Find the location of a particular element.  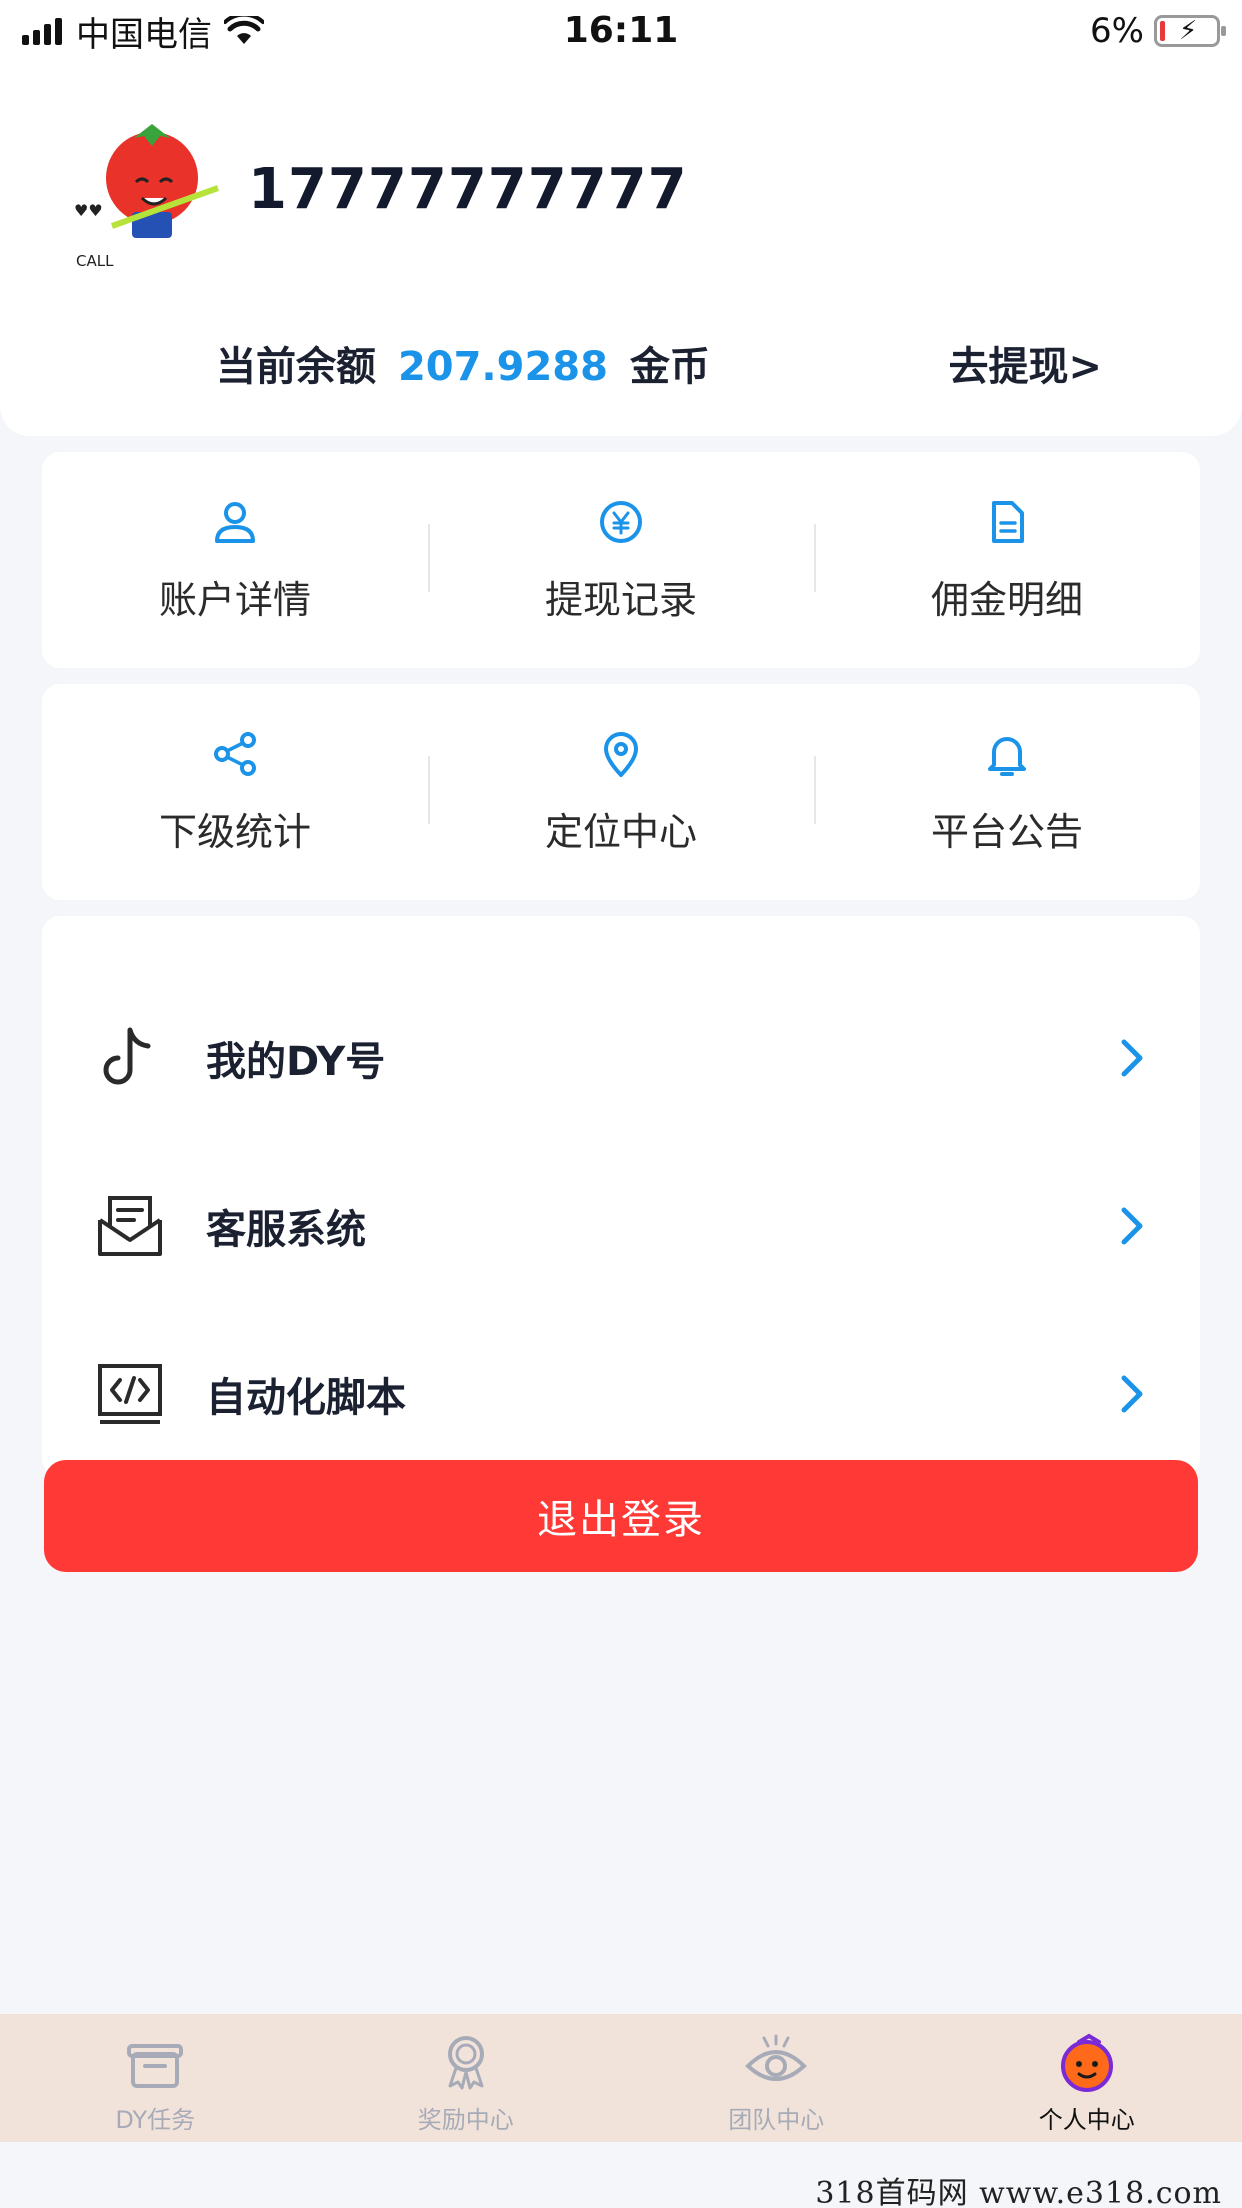

user-phone: 17777777777 is located at coordinates (468, 189).